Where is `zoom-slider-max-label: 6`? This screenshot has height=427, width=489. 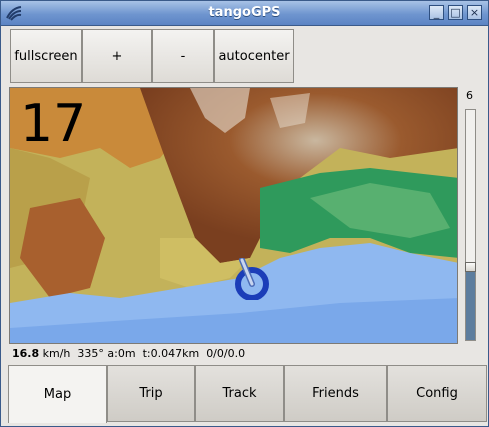 zoom-slider-max-label: 6 is located at coordinates (469, 95).